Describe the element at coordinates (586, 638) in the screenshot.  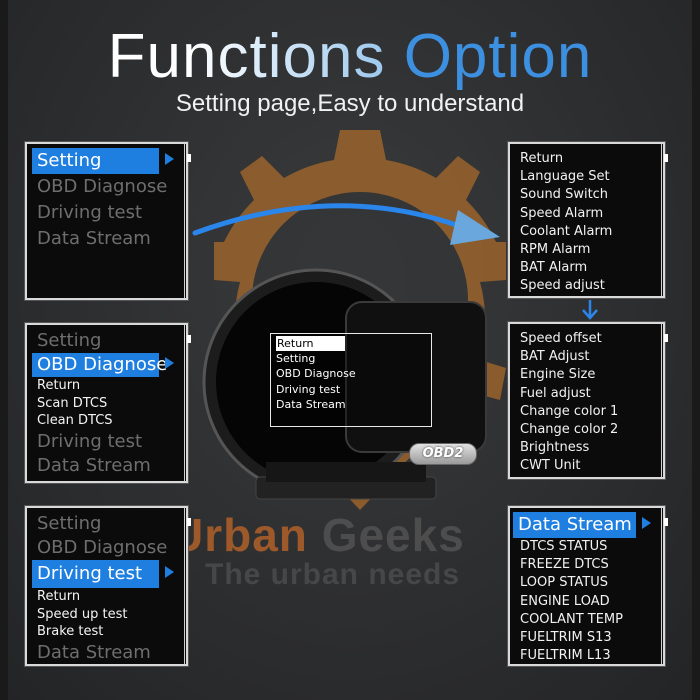
I see `data-stream-item: FUELTRIM S13` at that location.